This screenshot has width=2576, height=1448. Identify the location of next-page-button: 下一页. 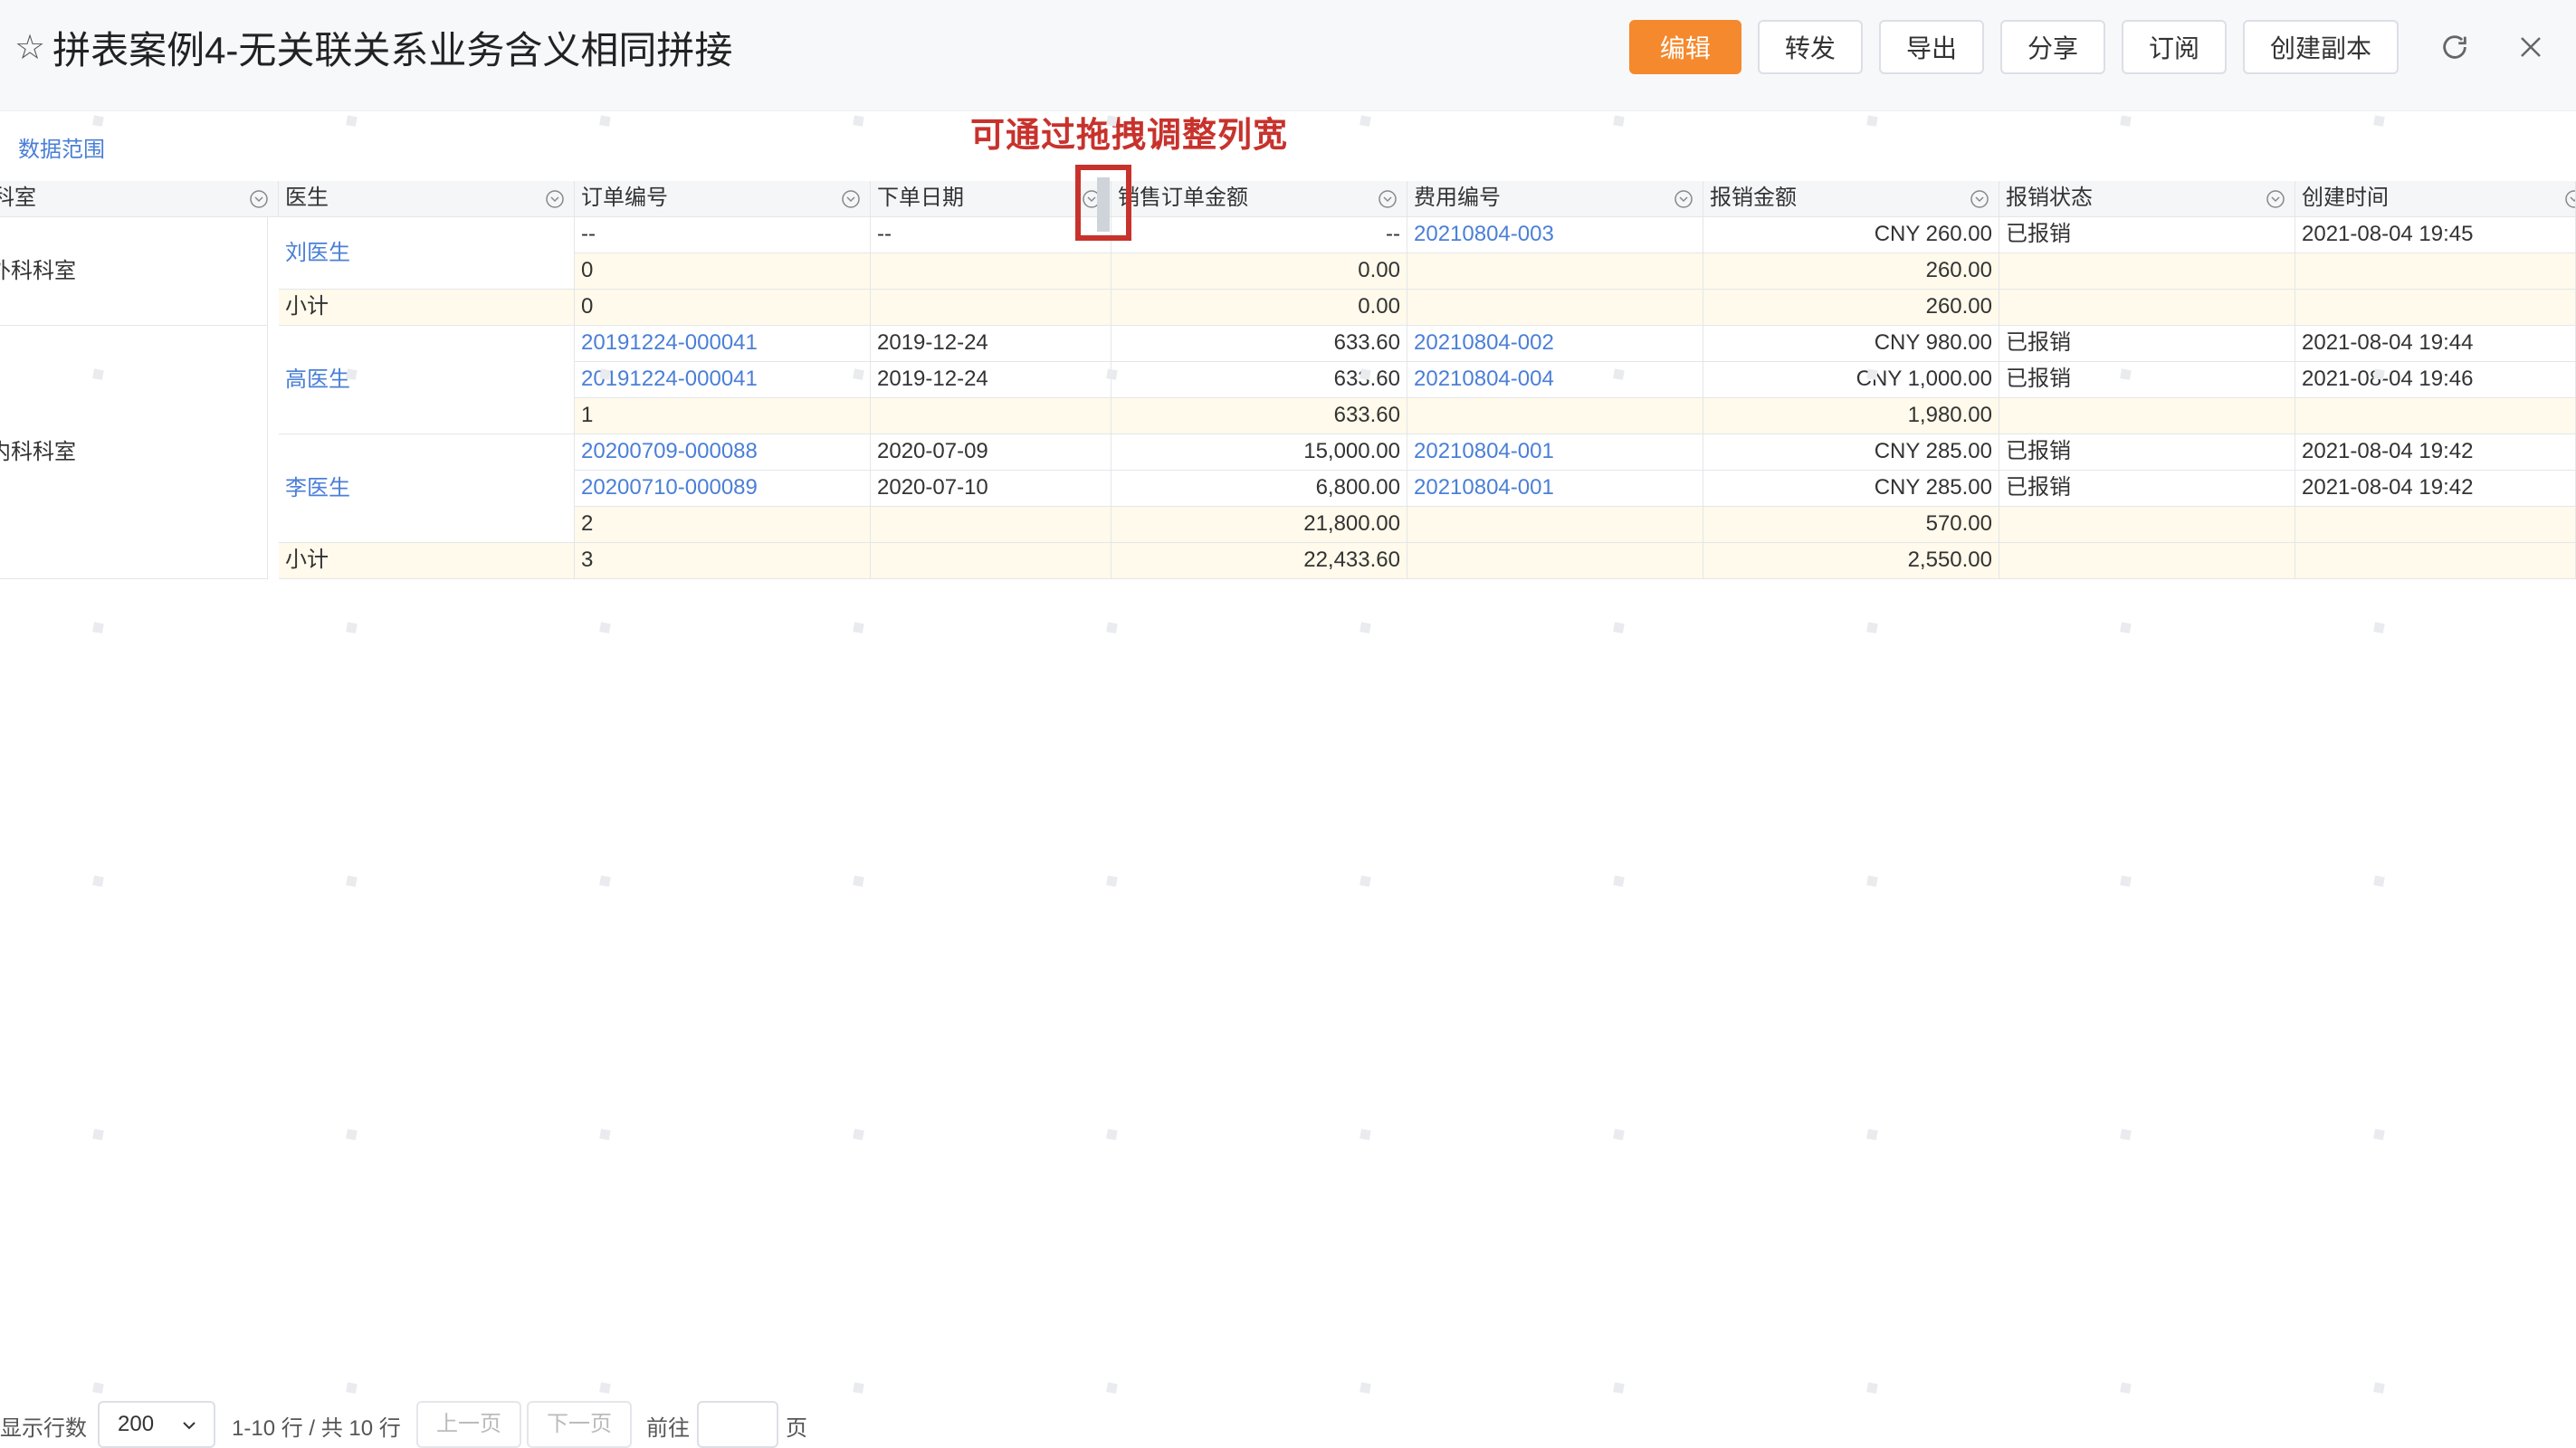
(580, 1425).